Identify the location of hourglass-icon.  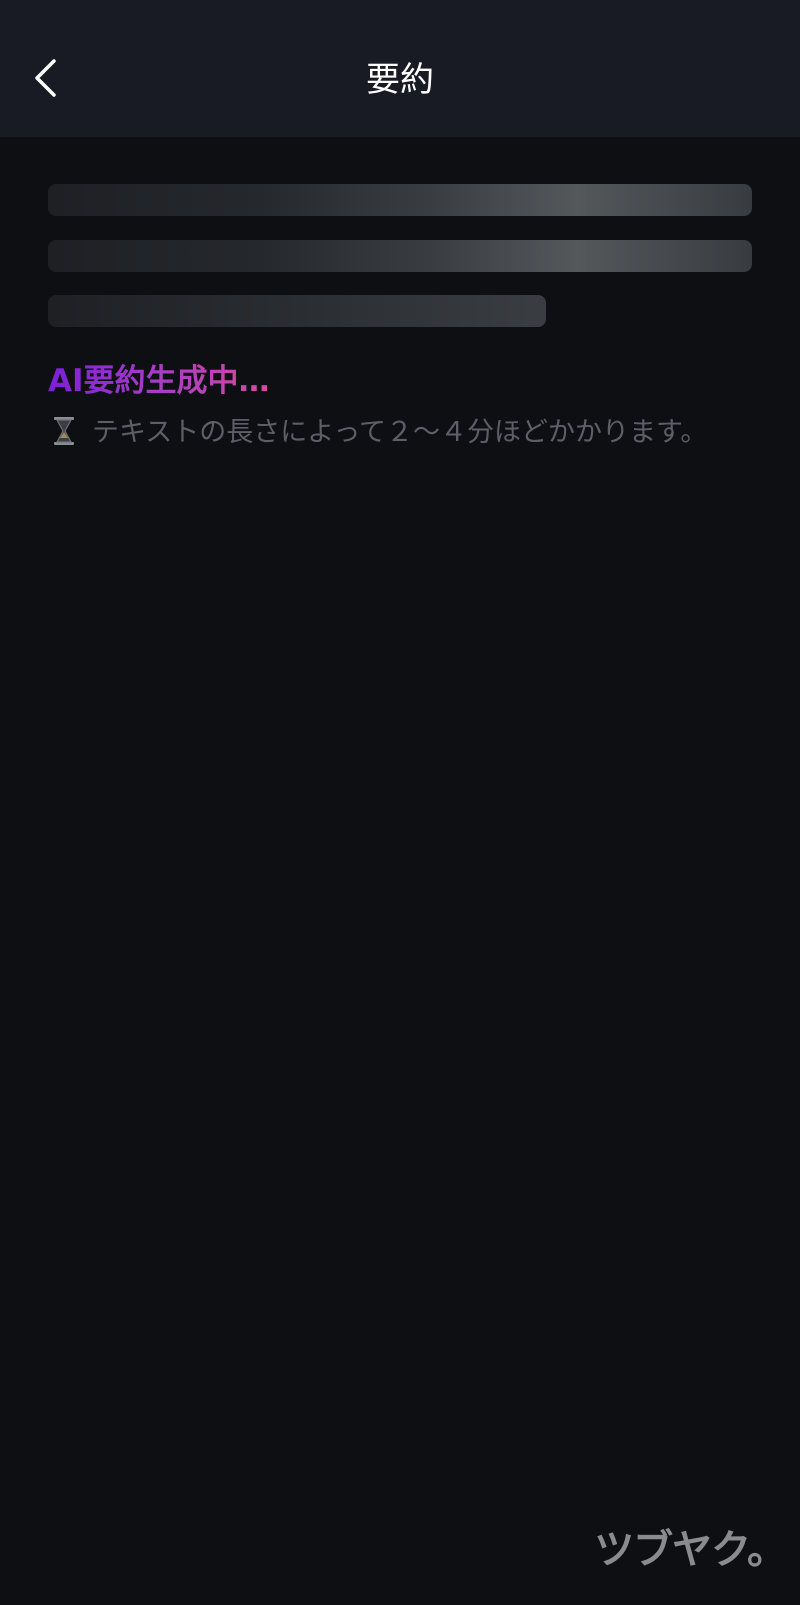
(64, 430).